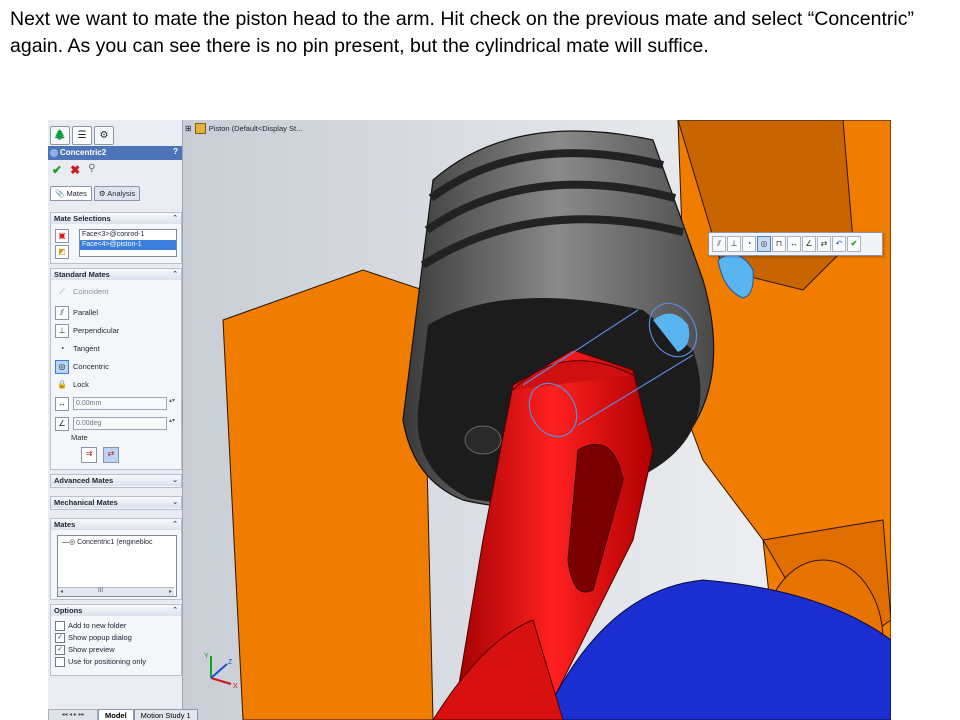 The height and width of the screenshot is (720, 960). What do you see at coordinates (116, 218) in the screenshot?
I see `mate-selections-header: Mate Selections ⌃` at bounding box center [116, 218].